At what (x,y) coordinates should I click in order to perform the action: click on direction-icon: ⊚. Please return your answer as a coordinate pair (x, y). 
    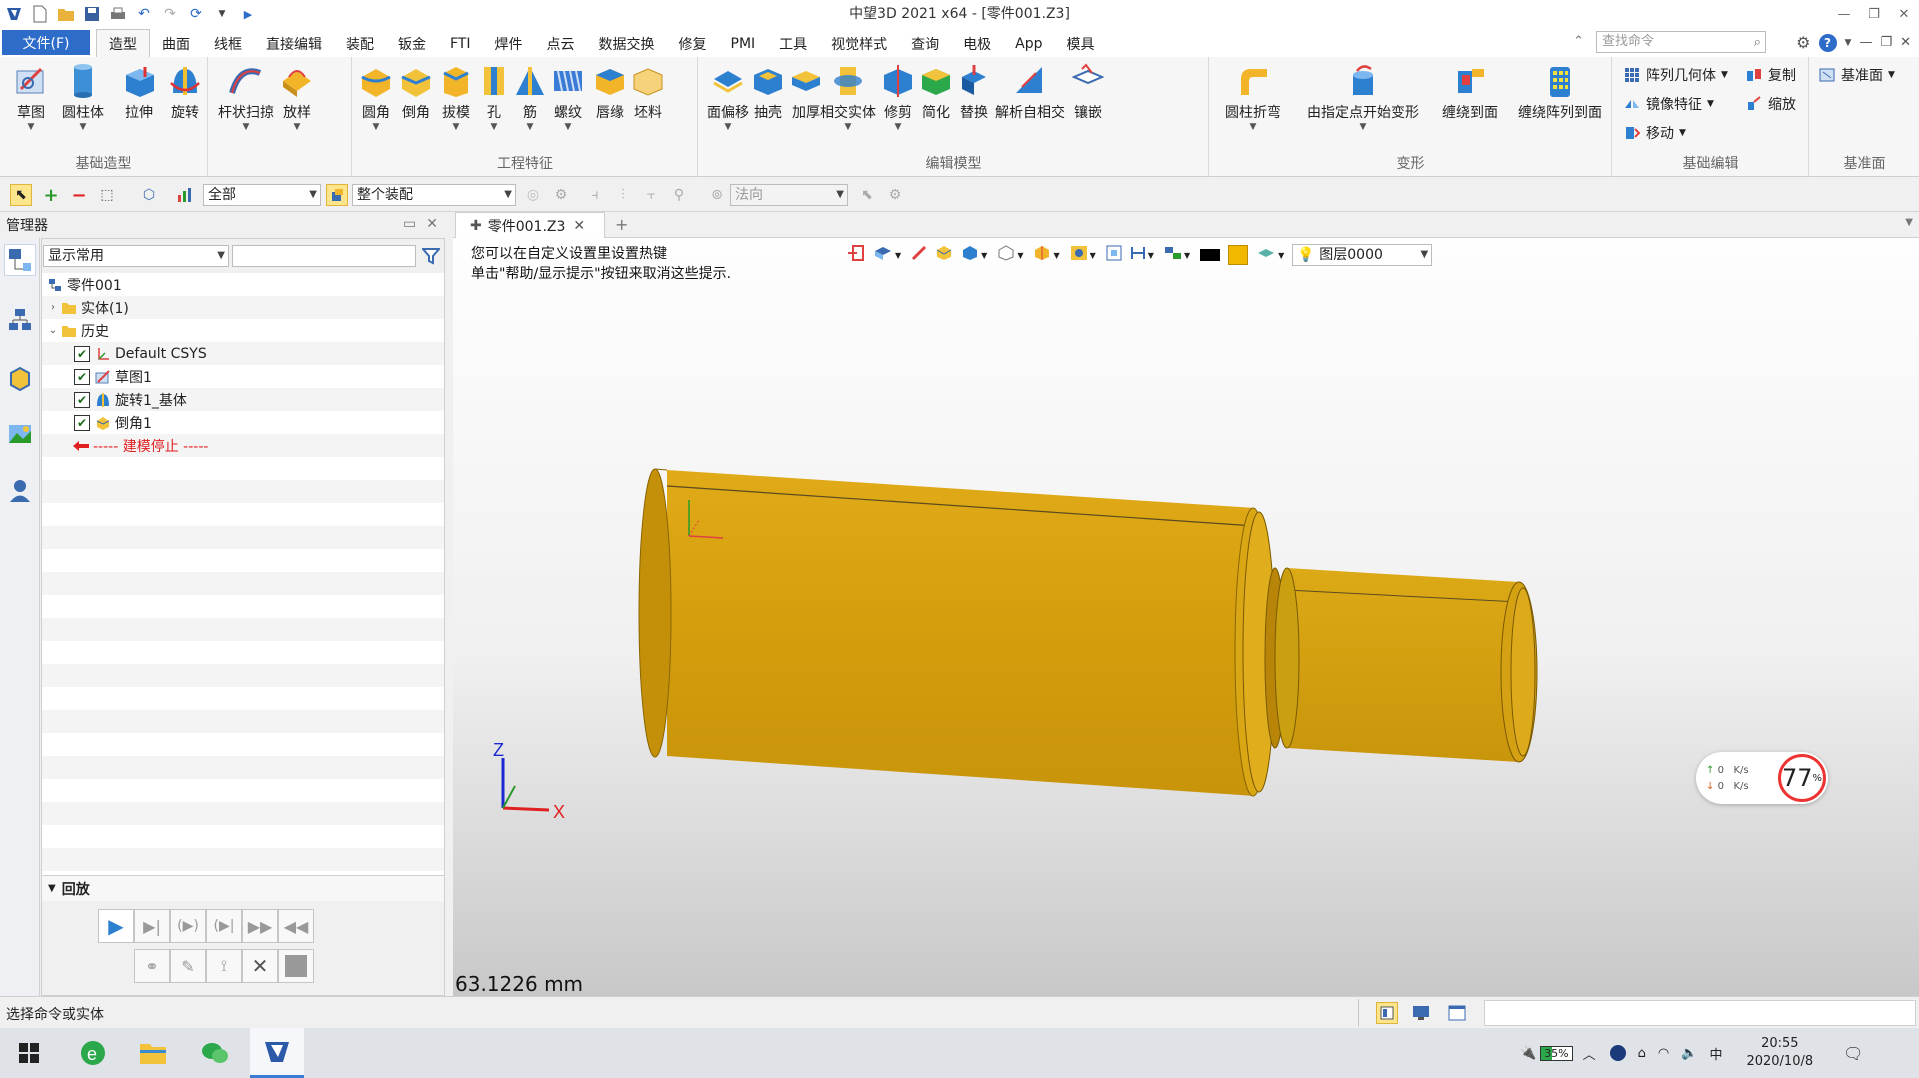
    Looking at the image, I should click on (717, 195).